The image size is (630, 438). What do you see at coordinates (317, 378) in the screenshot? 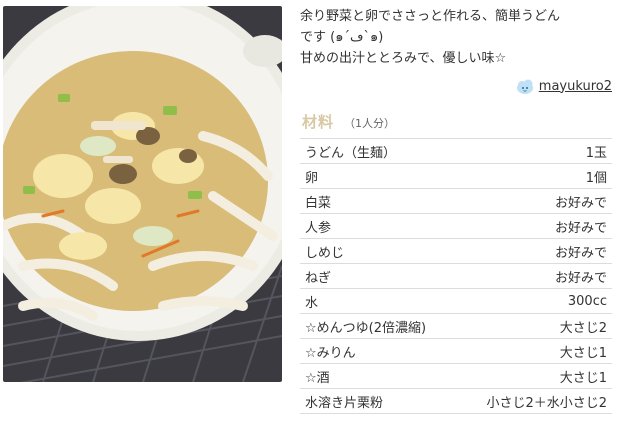
I see `ingredient-name: ☆酒` at bounding box center [317, 378].